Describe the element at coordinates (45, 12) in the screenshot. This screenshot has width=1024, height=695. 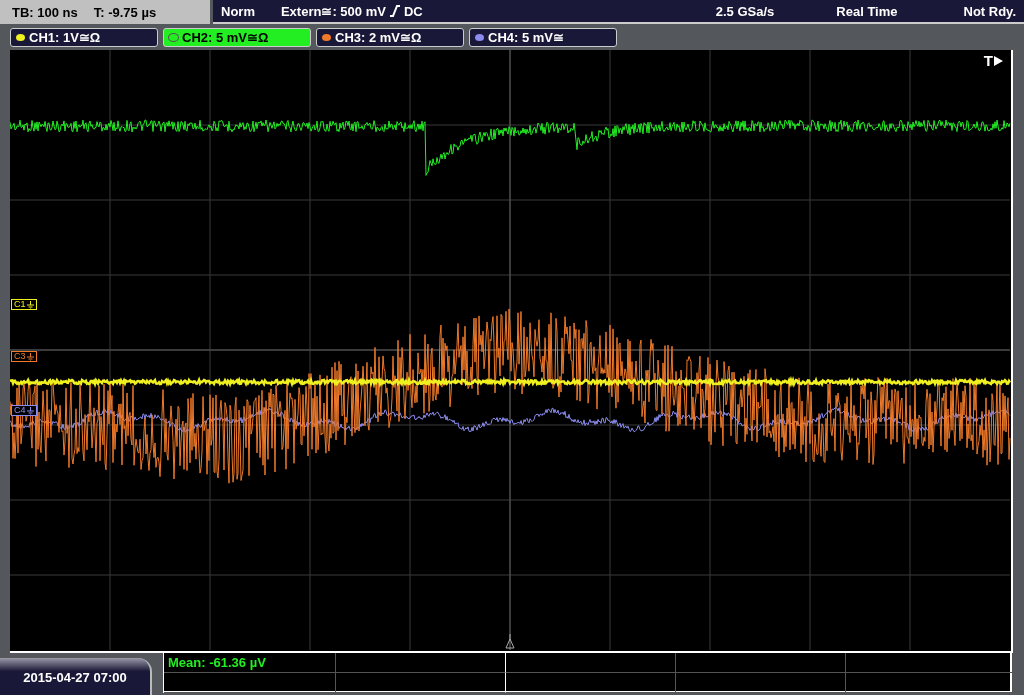
I see `timebase-readout: TB: 100 ns` at that location.